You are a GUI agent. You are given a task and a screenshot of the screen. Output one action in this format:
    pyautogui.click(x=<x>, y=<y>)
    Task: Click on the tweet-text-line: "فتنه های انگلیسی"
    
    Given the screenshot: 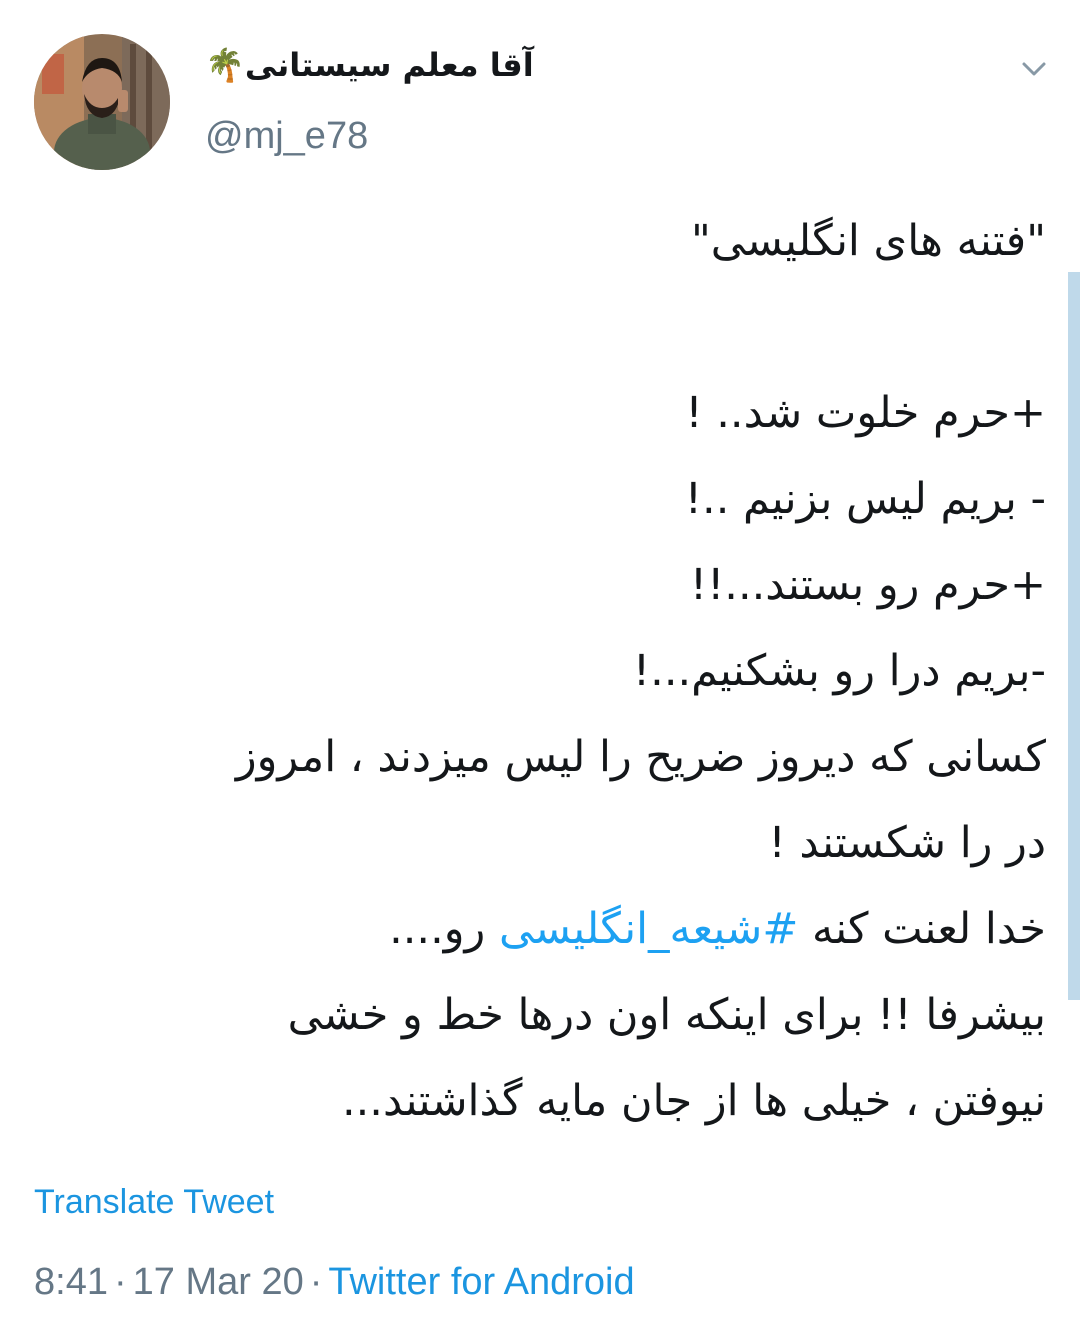 What is the action you would take?
    pyautogui.click(x=868, y=241)
    